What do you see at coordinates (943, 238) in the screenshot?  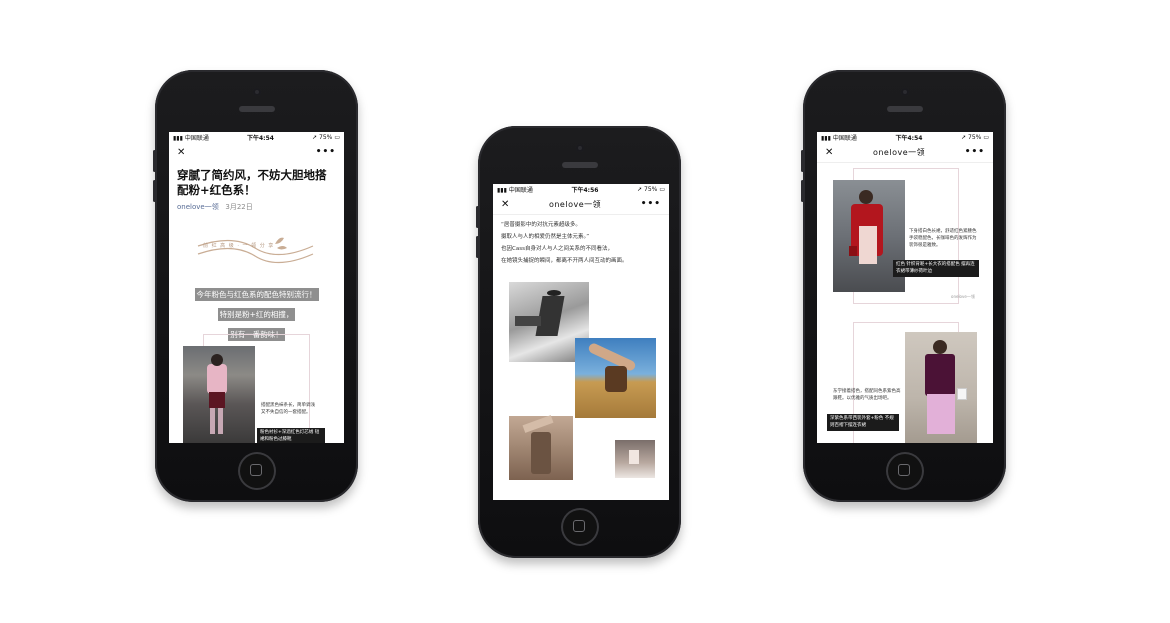 I see `photo-caption: 下身搭白色长裙，舒适红色紧腰色手袋稳配色，长咖啡色的发辉作为装饰很是雅致。` at bounding box center [943, 238].